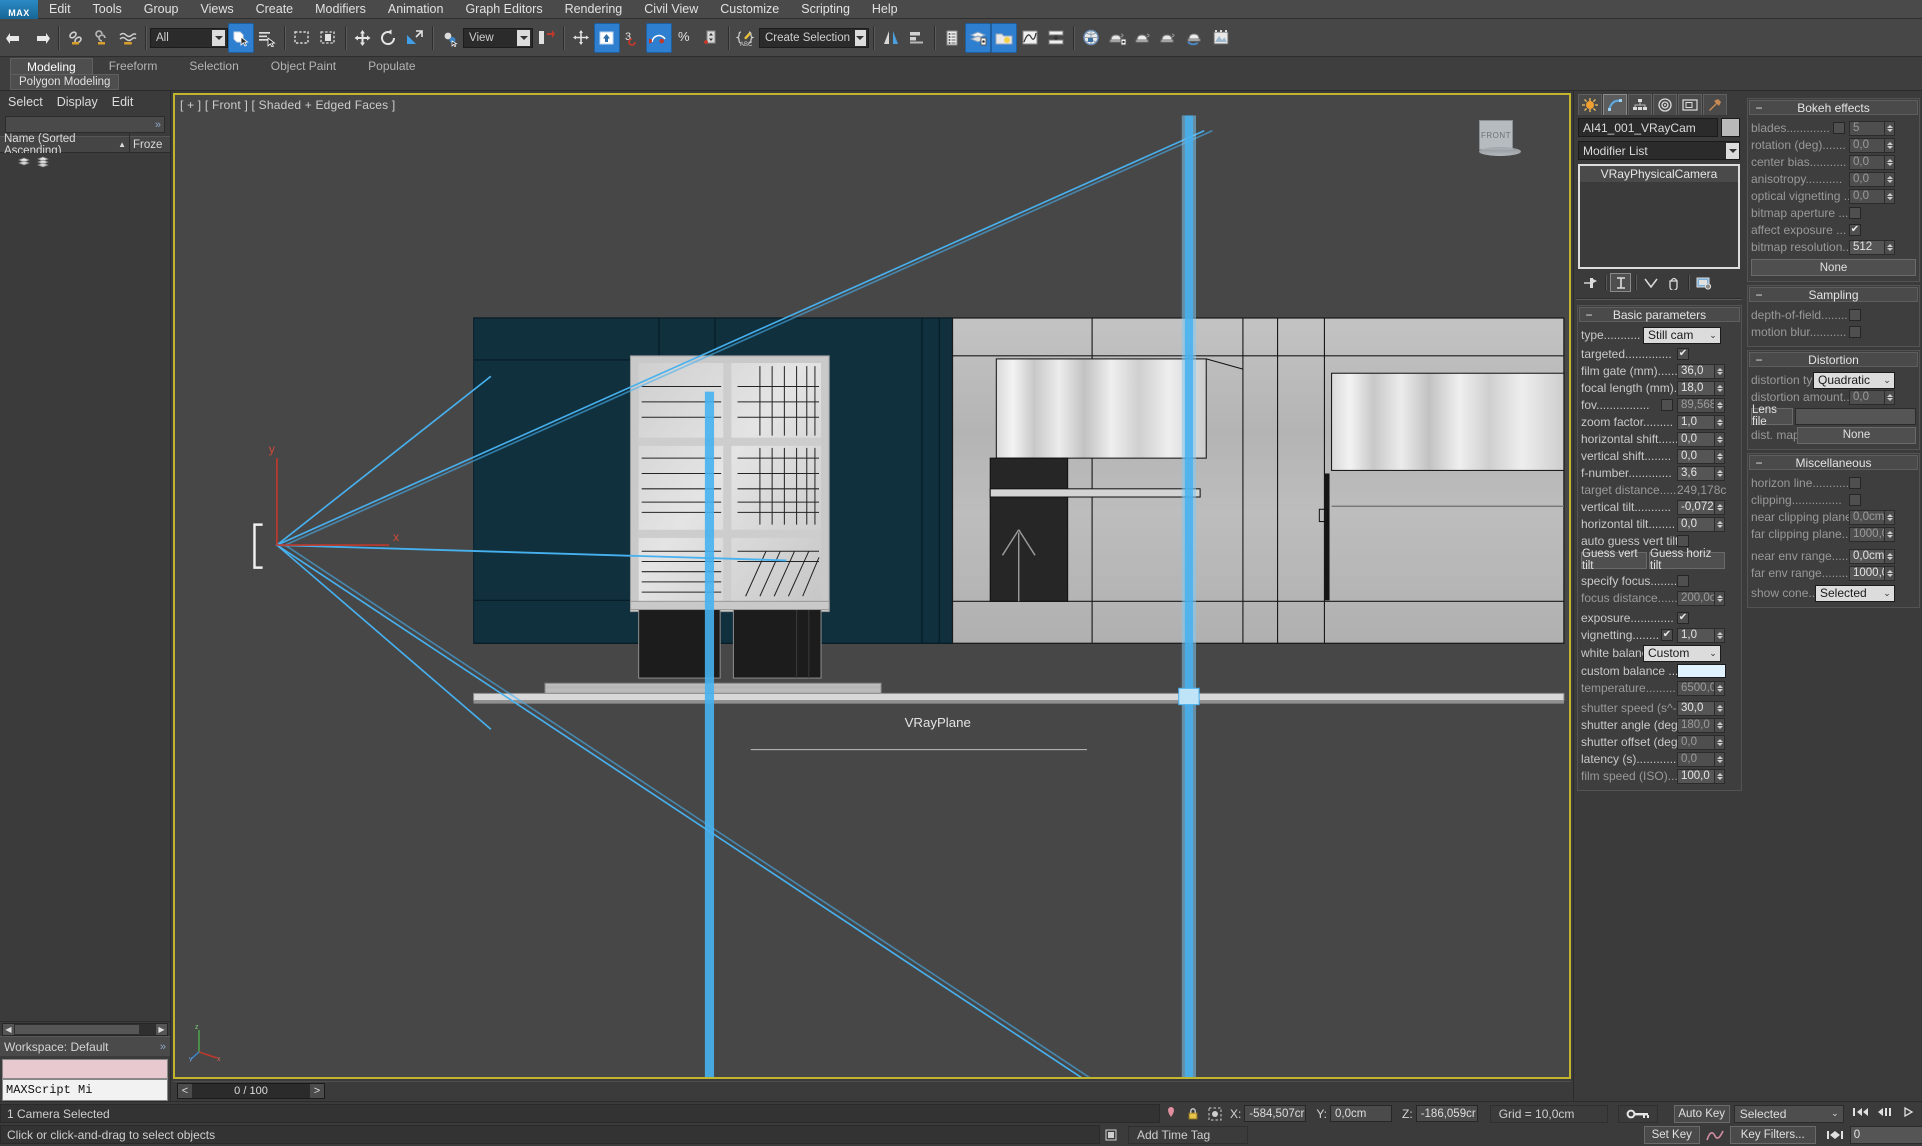  What do you see at coordinates (128, 38) in the screenshot?
I see `bind-to-space-warp-icon` at bounding box center [128, 38].